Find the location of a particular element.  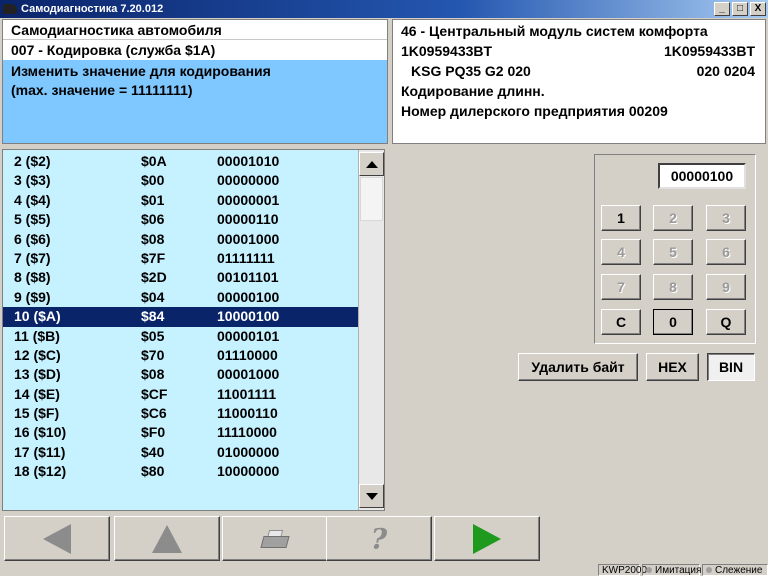

table-row: 5 ($5) $06 00000110 is located at coordinates (181, 219).